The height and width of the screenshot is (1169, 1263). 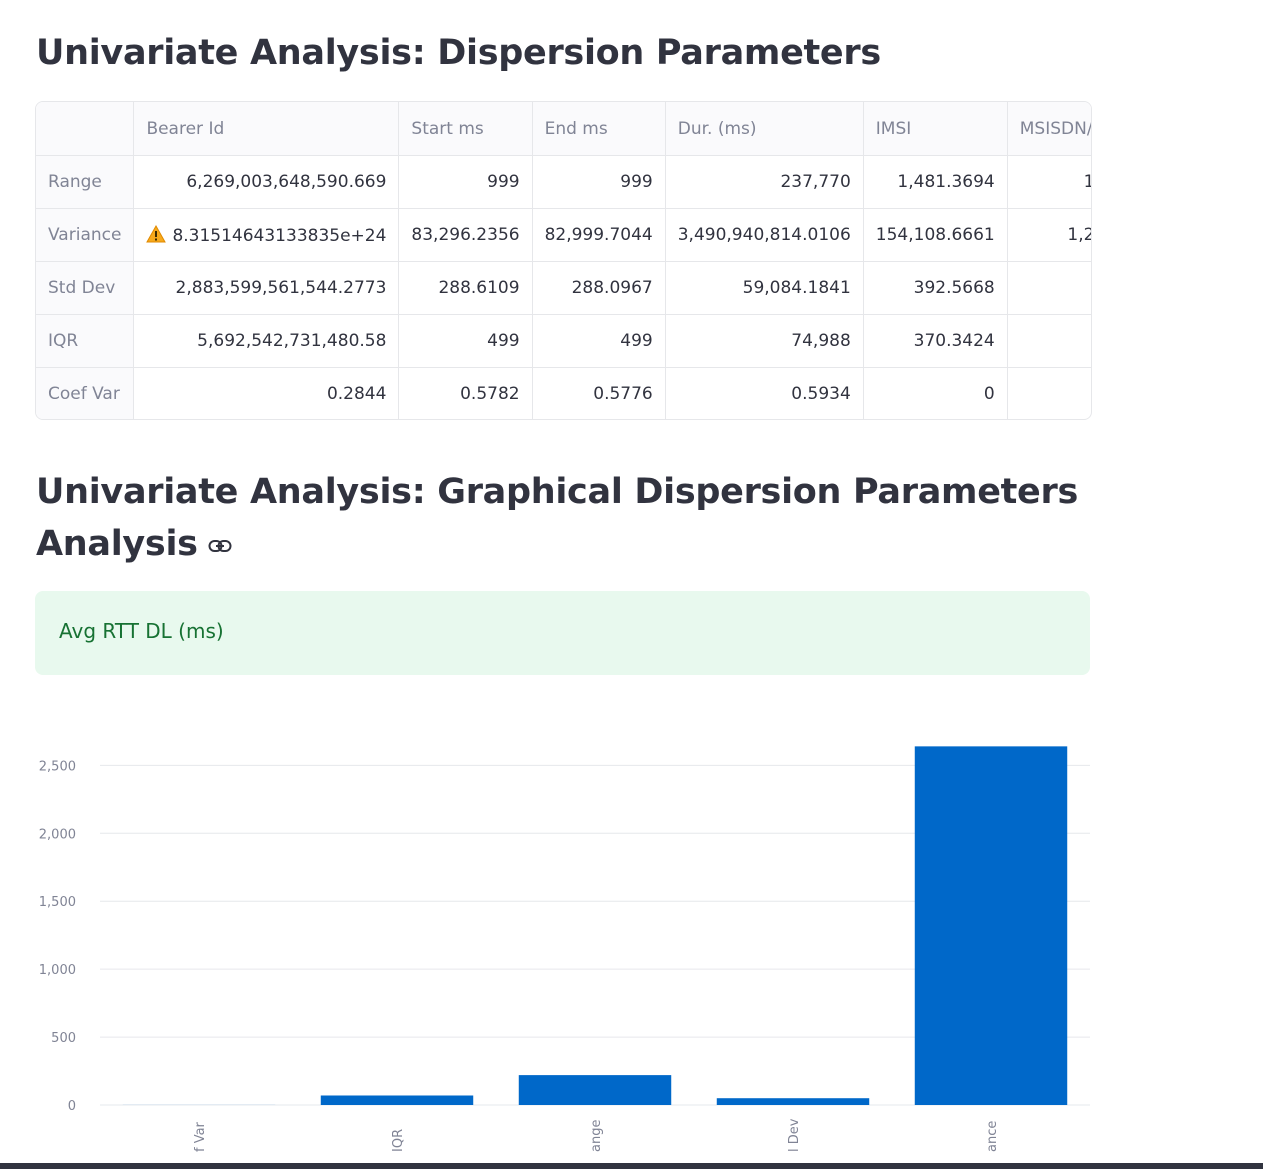 I want to click on table-cell: 5,692,542,731,480.58, so click(x=266, y=341).